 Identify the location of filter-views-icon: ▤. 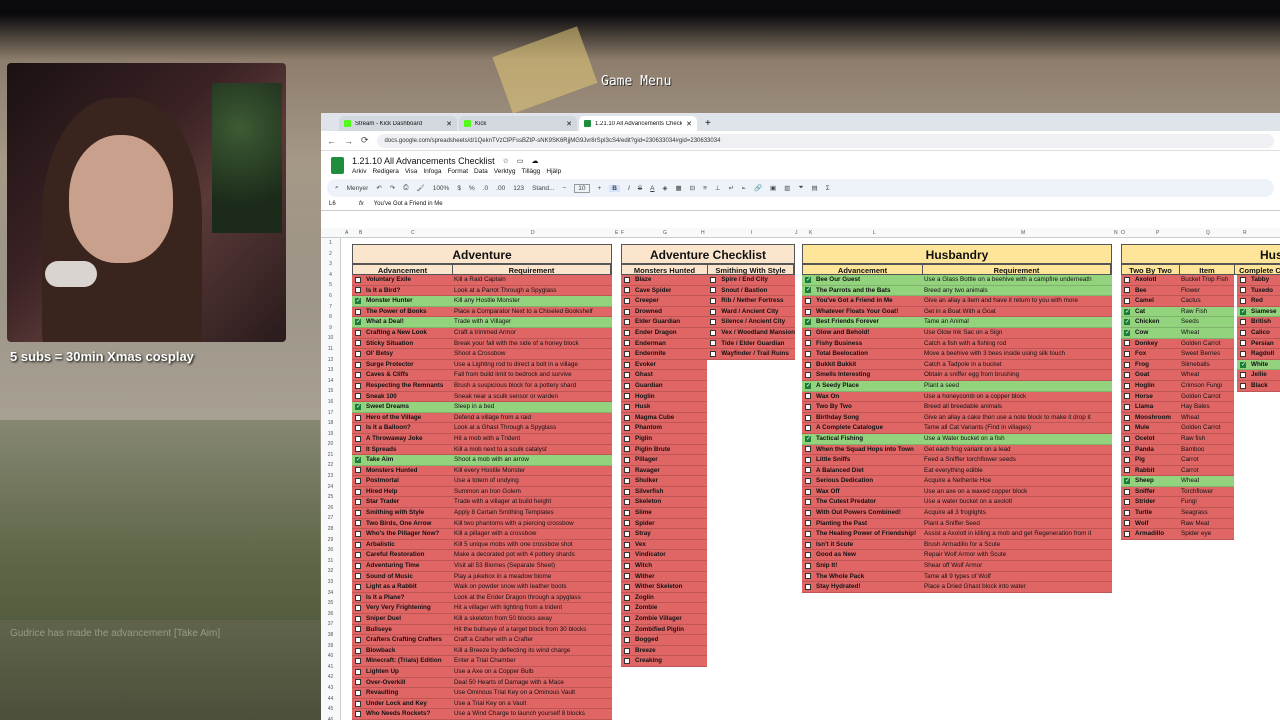
(815, 188).